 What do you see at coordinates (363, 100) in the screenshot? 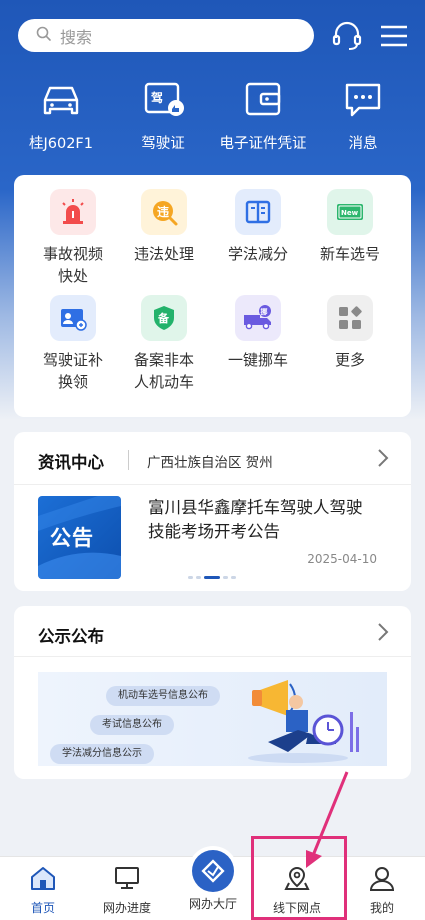
I see `message-icon` at bounding box center [363, 100].